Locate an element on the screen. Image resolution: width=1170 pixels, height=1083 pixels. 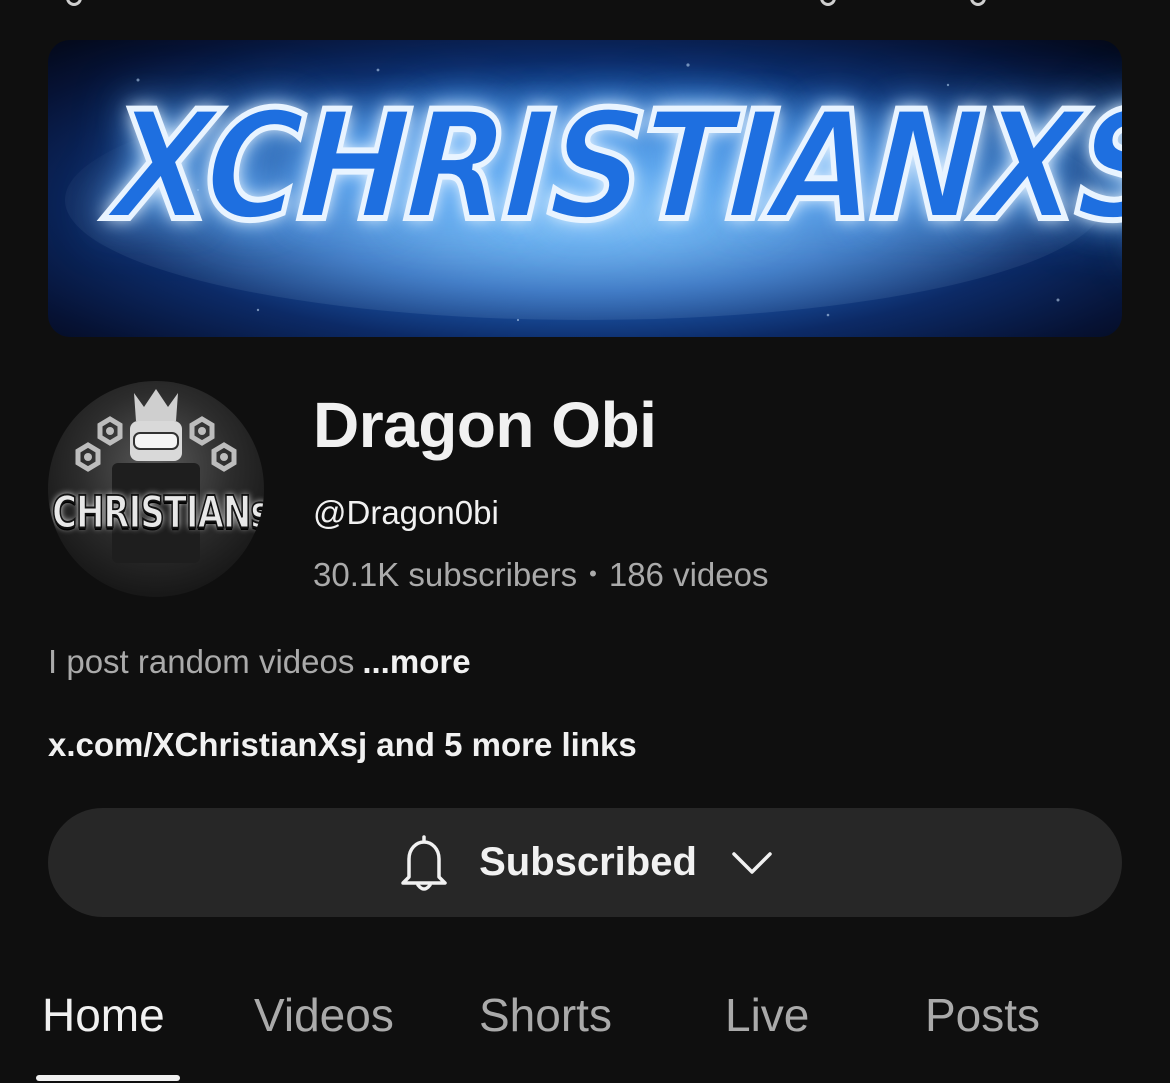
subscriber-count: 30.1K subscribers is located at coordinates (445, 574).